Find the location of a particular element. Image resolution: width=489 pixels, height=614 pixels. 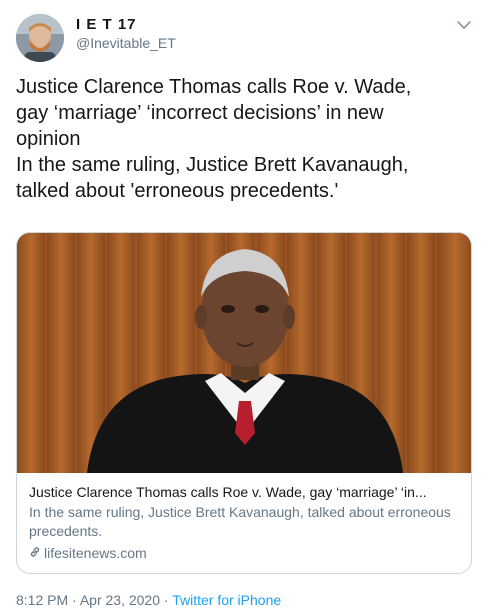

tweet-date: Apr 23, 2020 is located at coordinates (120, 600).